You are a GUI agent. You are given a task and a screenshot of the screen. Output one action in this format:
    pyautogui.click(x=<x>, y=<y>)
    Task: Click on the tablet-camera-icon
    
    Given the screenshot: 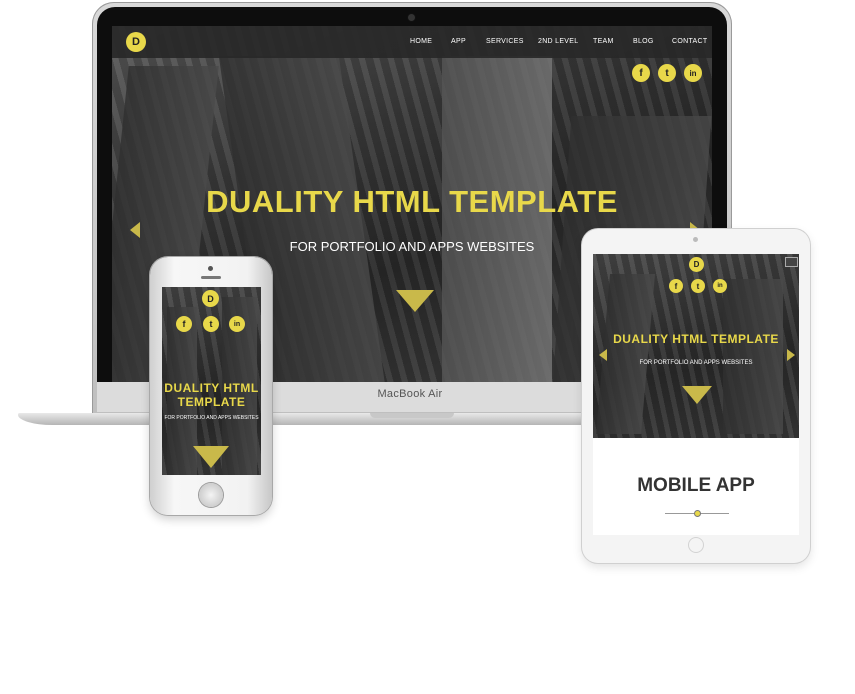 What is the action you would take?
    pyautogui.click(x=695, y=239)
    